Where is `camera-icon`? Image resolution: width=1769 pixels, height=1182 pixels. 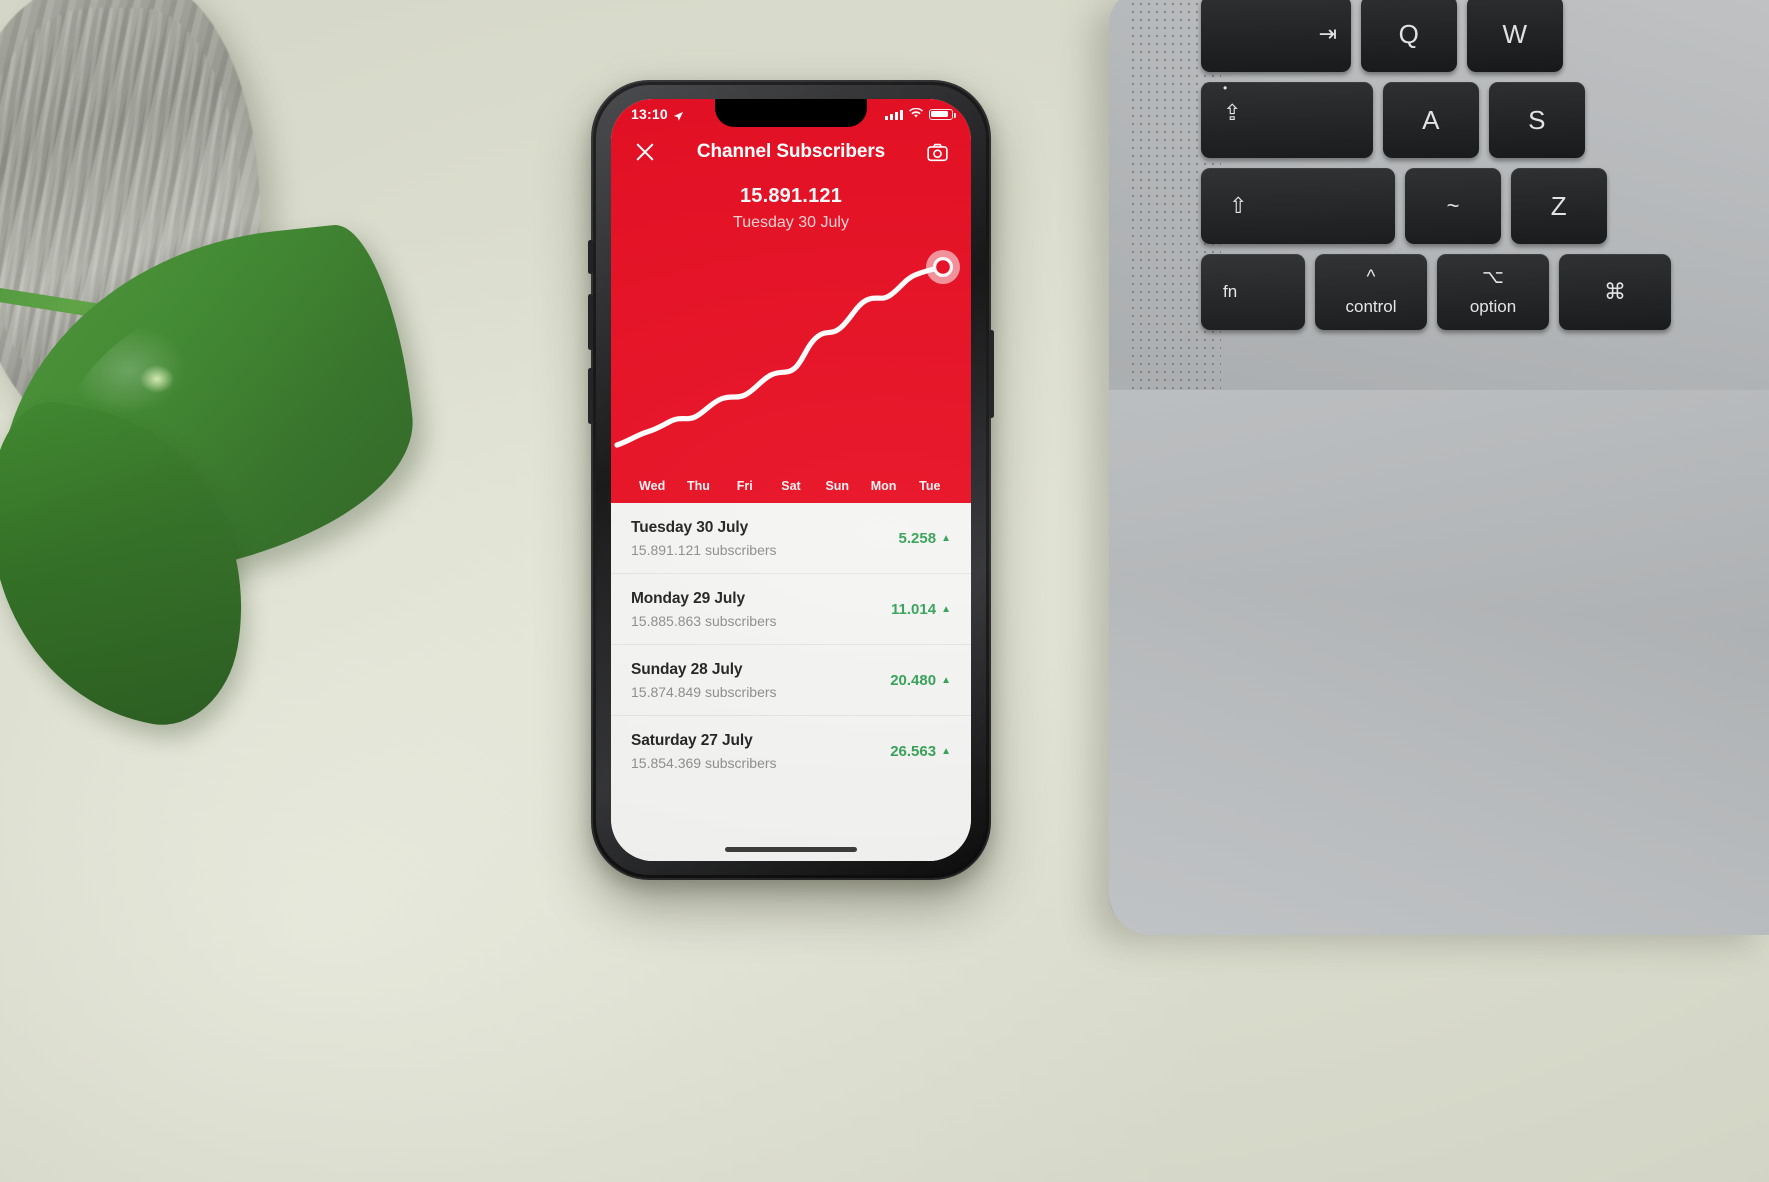
camera-icon is located at coordinates (937, 152).